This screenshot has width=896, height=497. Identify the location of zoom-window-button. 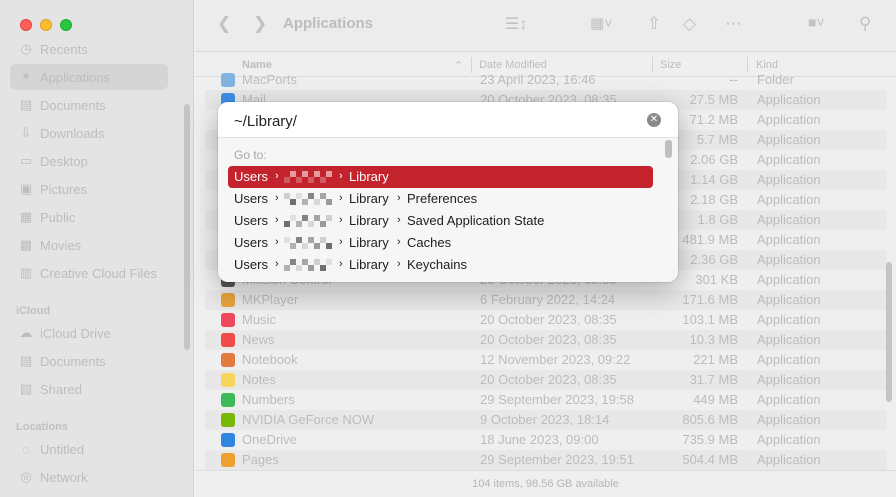
(66, 25).